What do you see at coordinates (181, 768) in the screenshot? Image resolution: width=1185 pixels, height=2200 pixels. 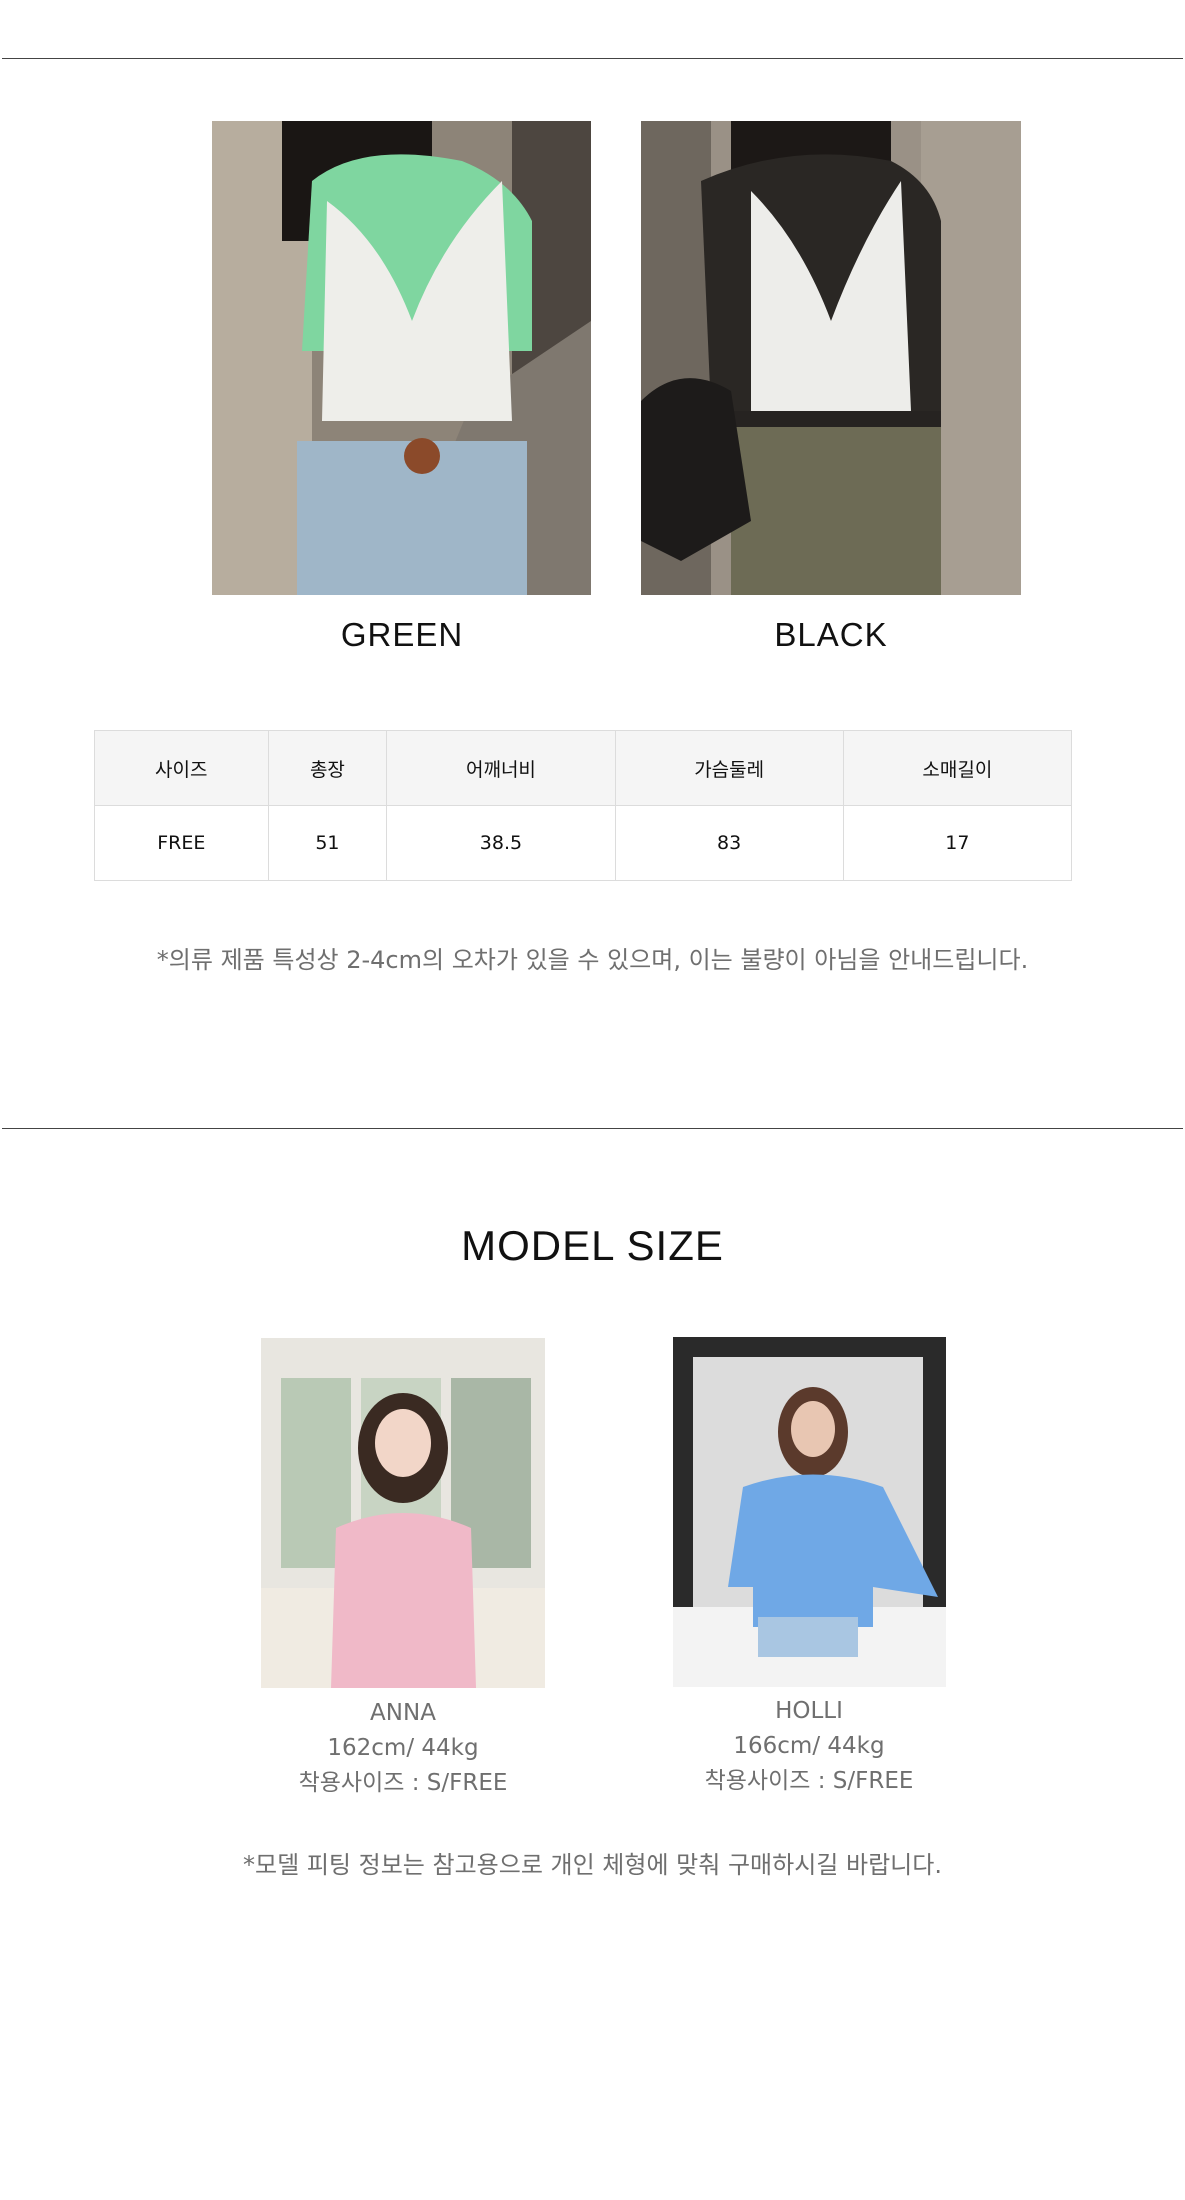 I see `size-header-cell: 사이즈` at bounding box center [181, 768].